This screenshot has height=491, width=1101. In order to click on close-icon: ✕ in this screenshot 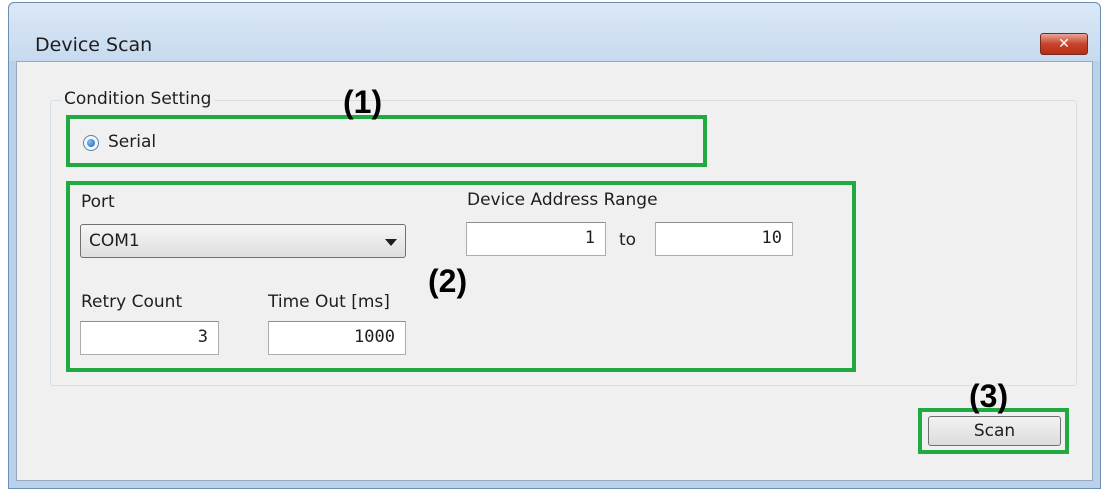, I will do `click(1064, 44)`.